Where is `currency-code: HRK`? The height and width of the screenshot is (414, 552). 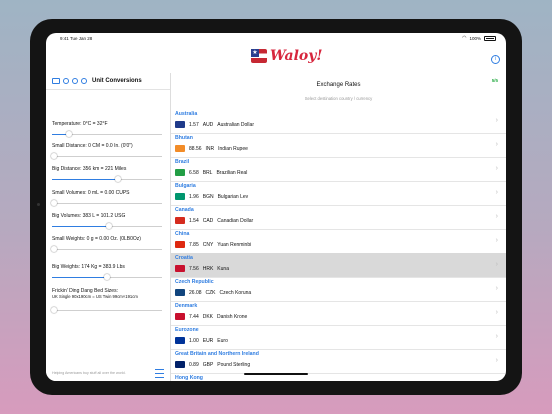
currency-code: HRK is located at coordinates (208, 268).